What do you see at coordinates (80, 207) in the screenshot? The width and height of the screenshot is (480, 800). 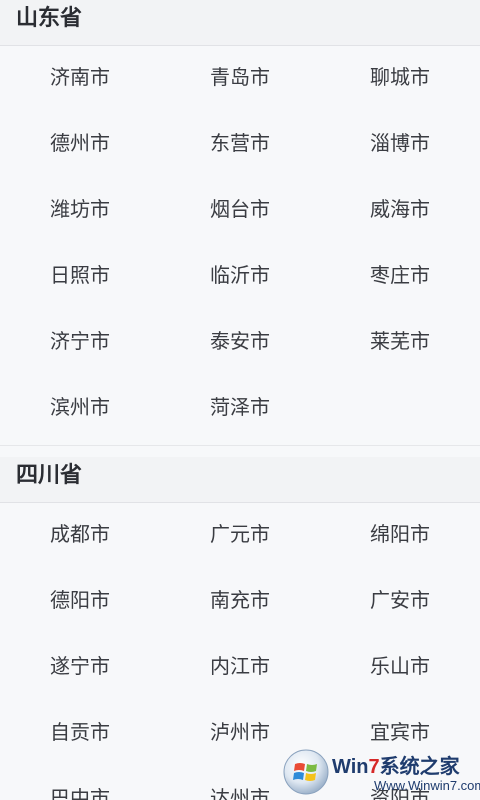 I see `city-item: 潍坊市` at bounding box center [80, 207].